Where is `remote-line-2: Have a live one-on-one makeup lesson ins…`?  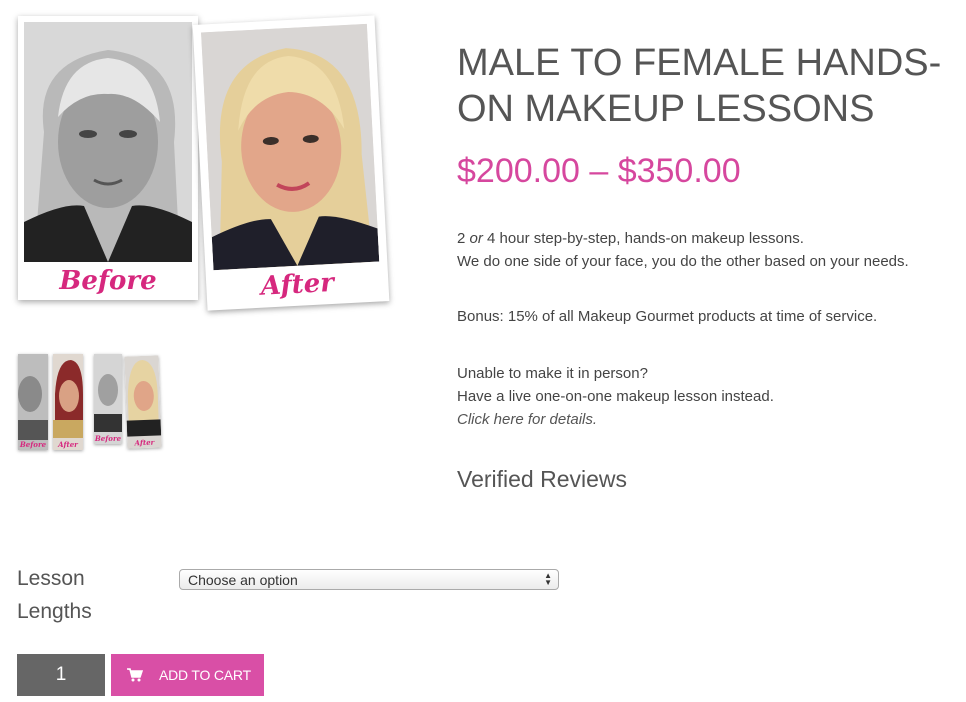
remote-line-2: Have a live one-on-one makeup lesson ins… is located at coordinates (615, 396).